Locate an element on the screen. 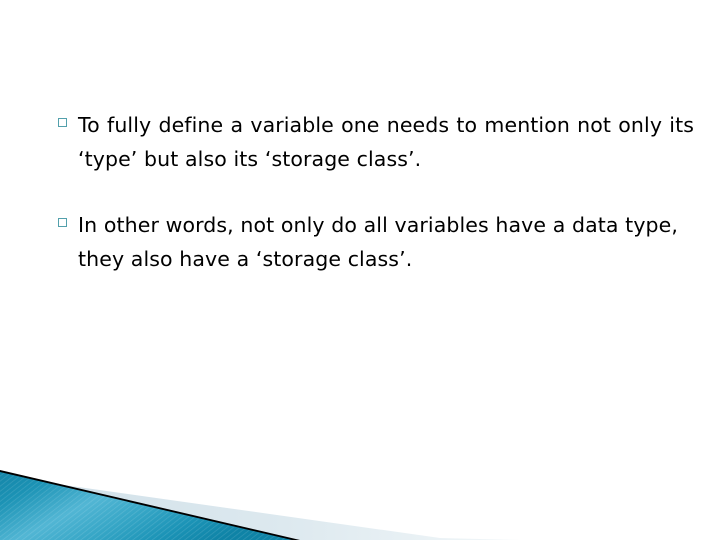 This screenshot has width=720, height=540. bottom-left-diagonal-banner is located at coordinates (260, 505).